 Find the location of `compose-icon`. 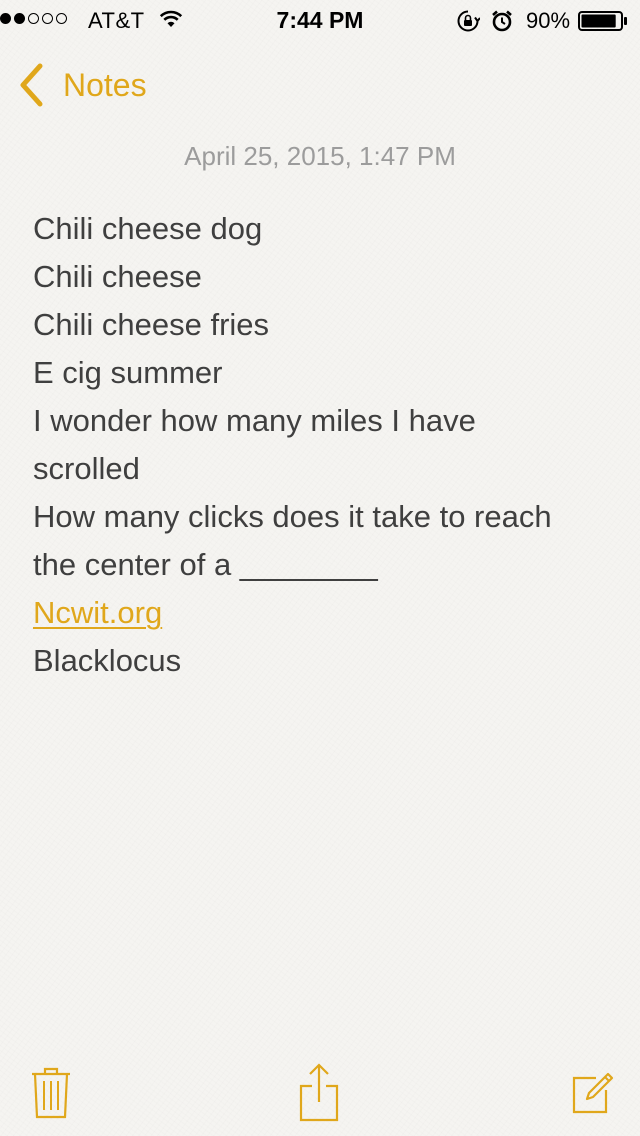

compose-icon is located at coordinates (593, 1093).